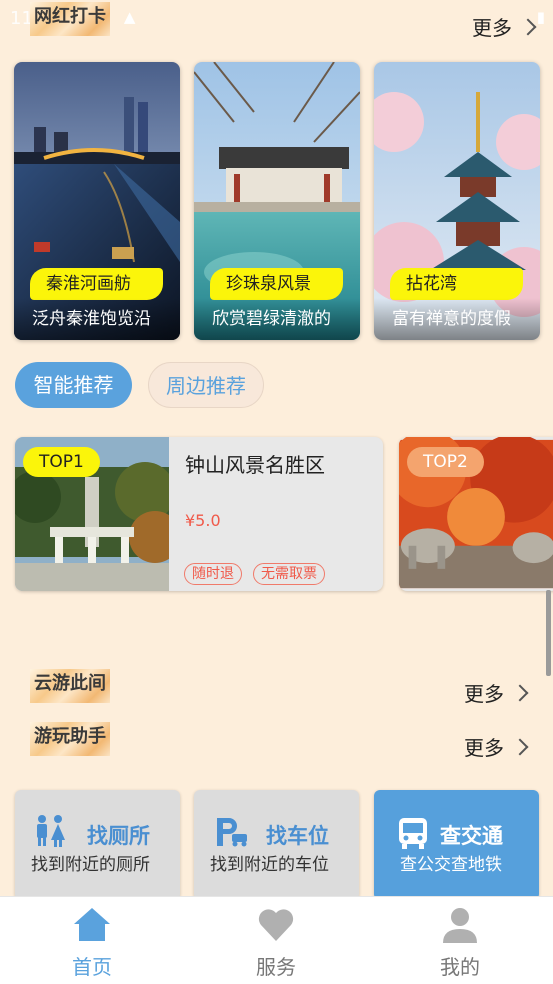 The height and width of the screenshot is (984, 553). I want to click on hot-spots-more-button: 更多, so click(504, 26).